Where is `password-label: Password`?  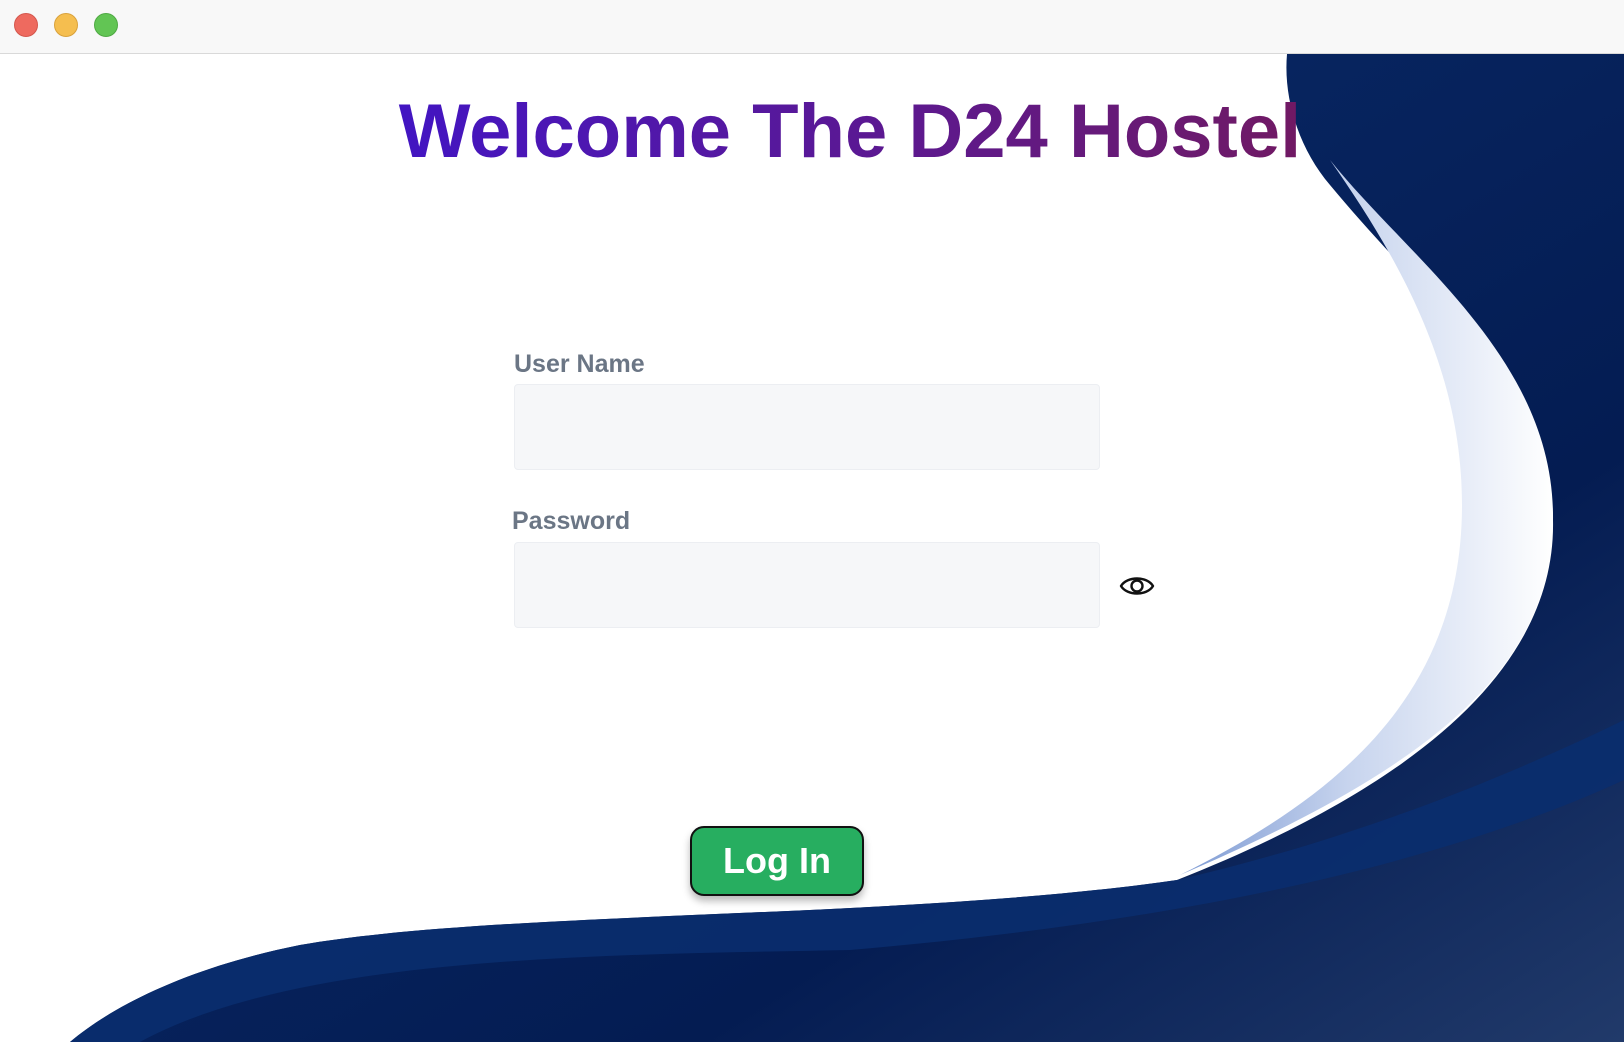 password-label: Password is located at coordinates (571, 521).